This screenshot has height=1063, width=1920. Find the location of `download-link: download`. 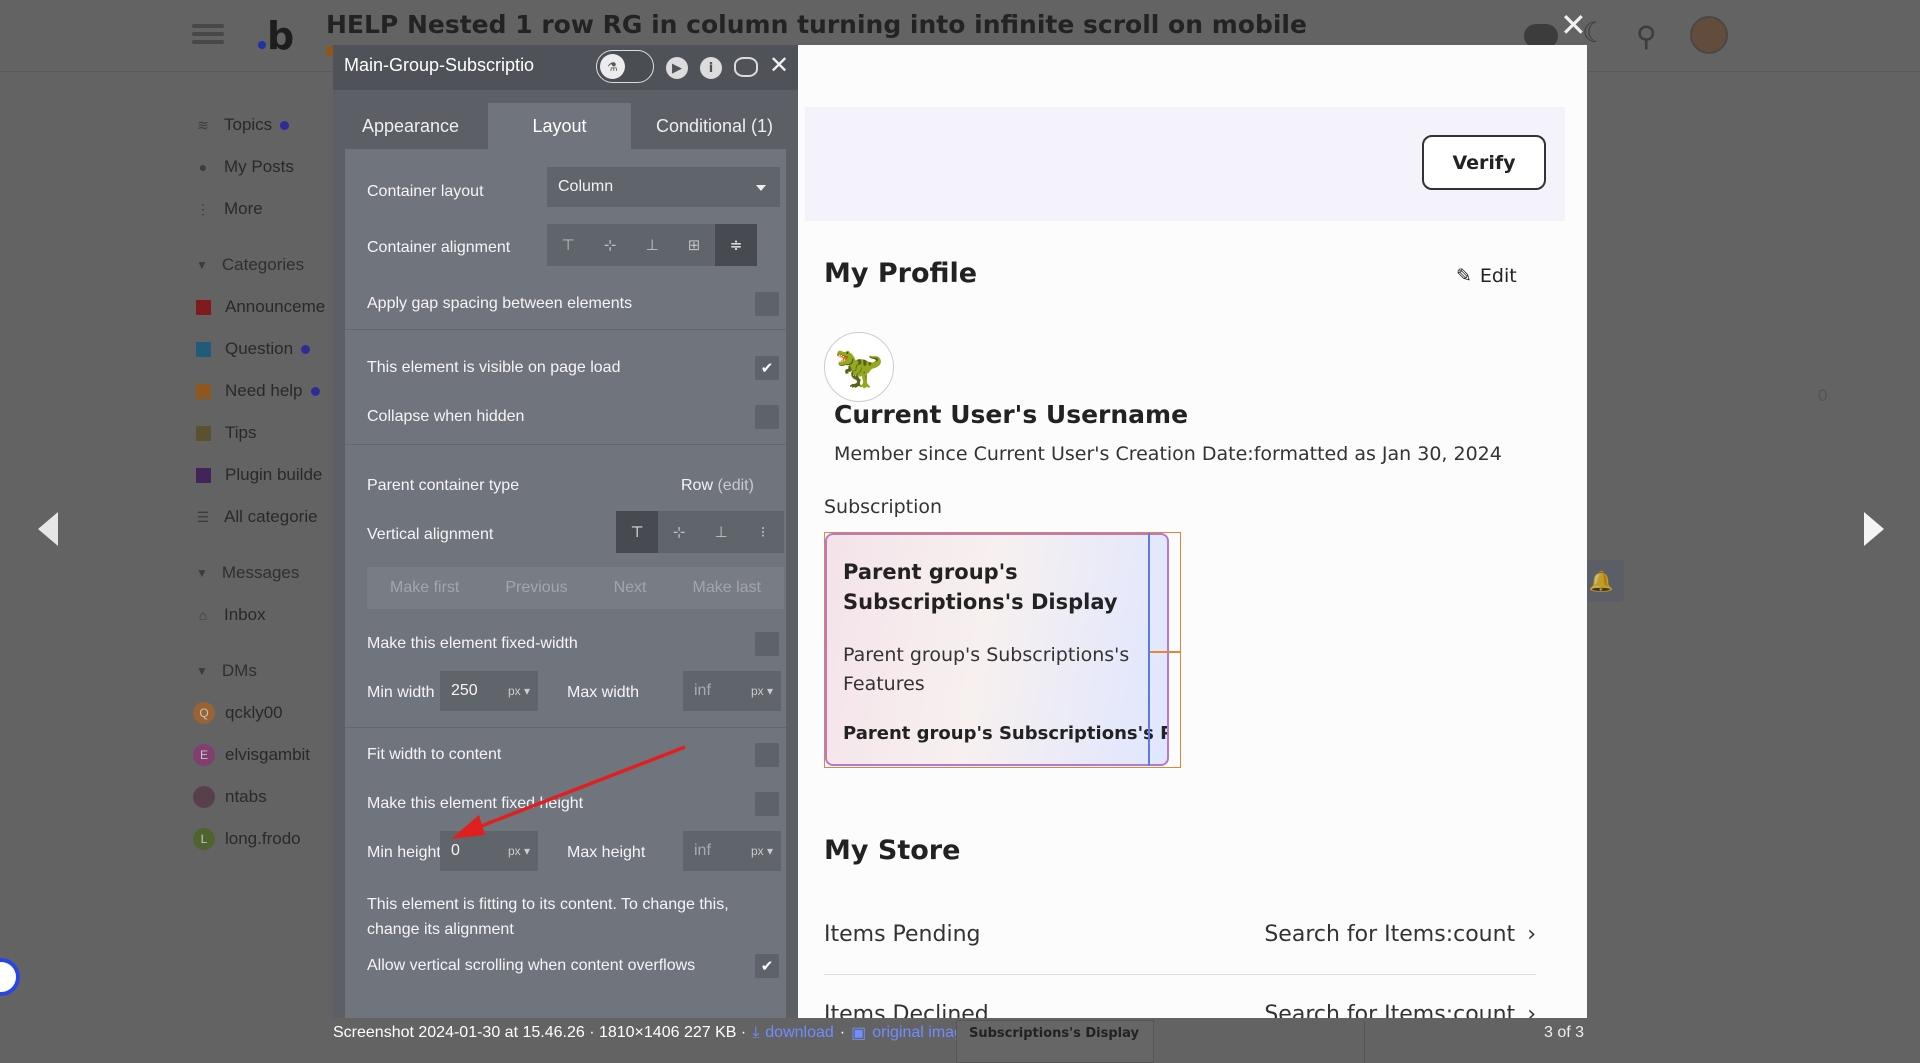

download-link: download is located at coordinates (799, 1033).